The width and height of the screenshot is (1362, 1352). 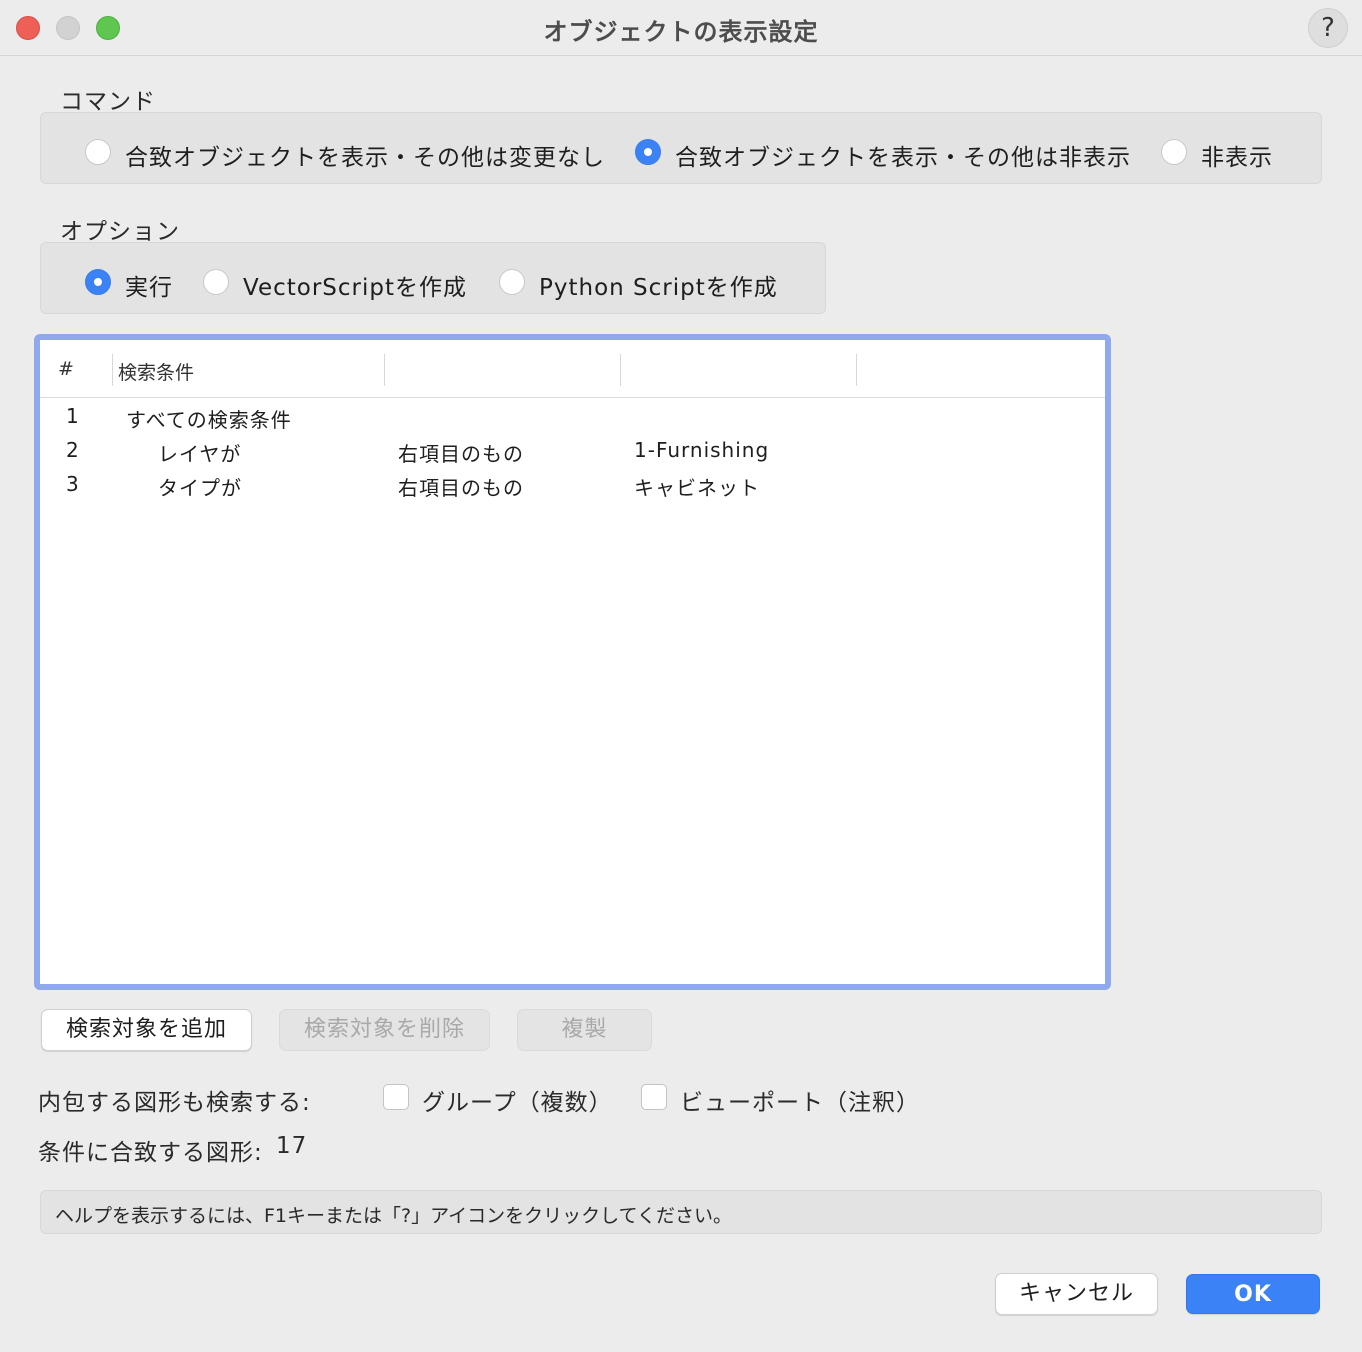 I want to click on row-value: キャビネット, so click(x=697, y=488).